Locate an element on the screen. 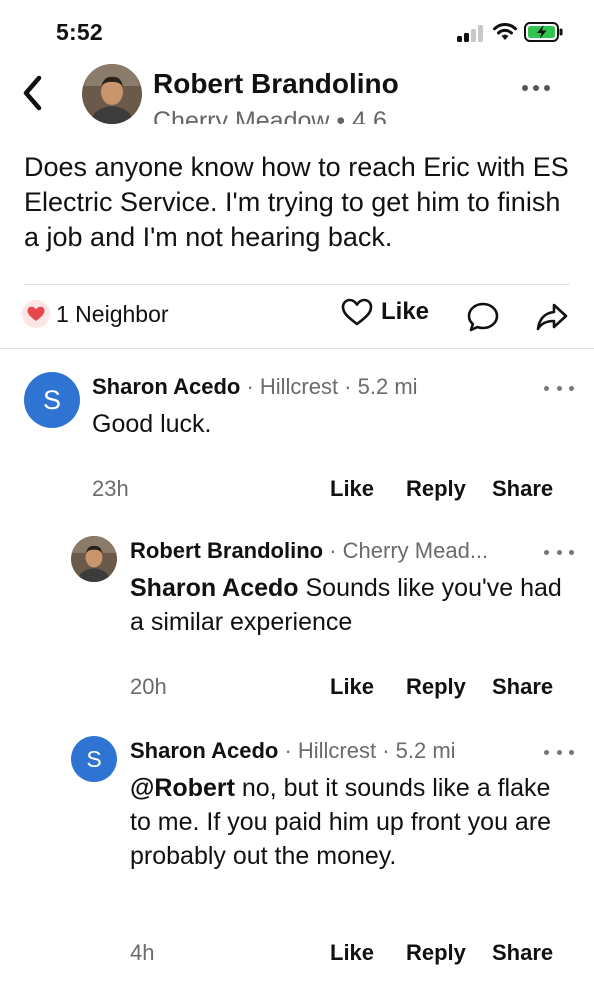 This screenshot has height=1000, width=594. reaction-count: 1 Neighbor is located at coordinates (112, 313).